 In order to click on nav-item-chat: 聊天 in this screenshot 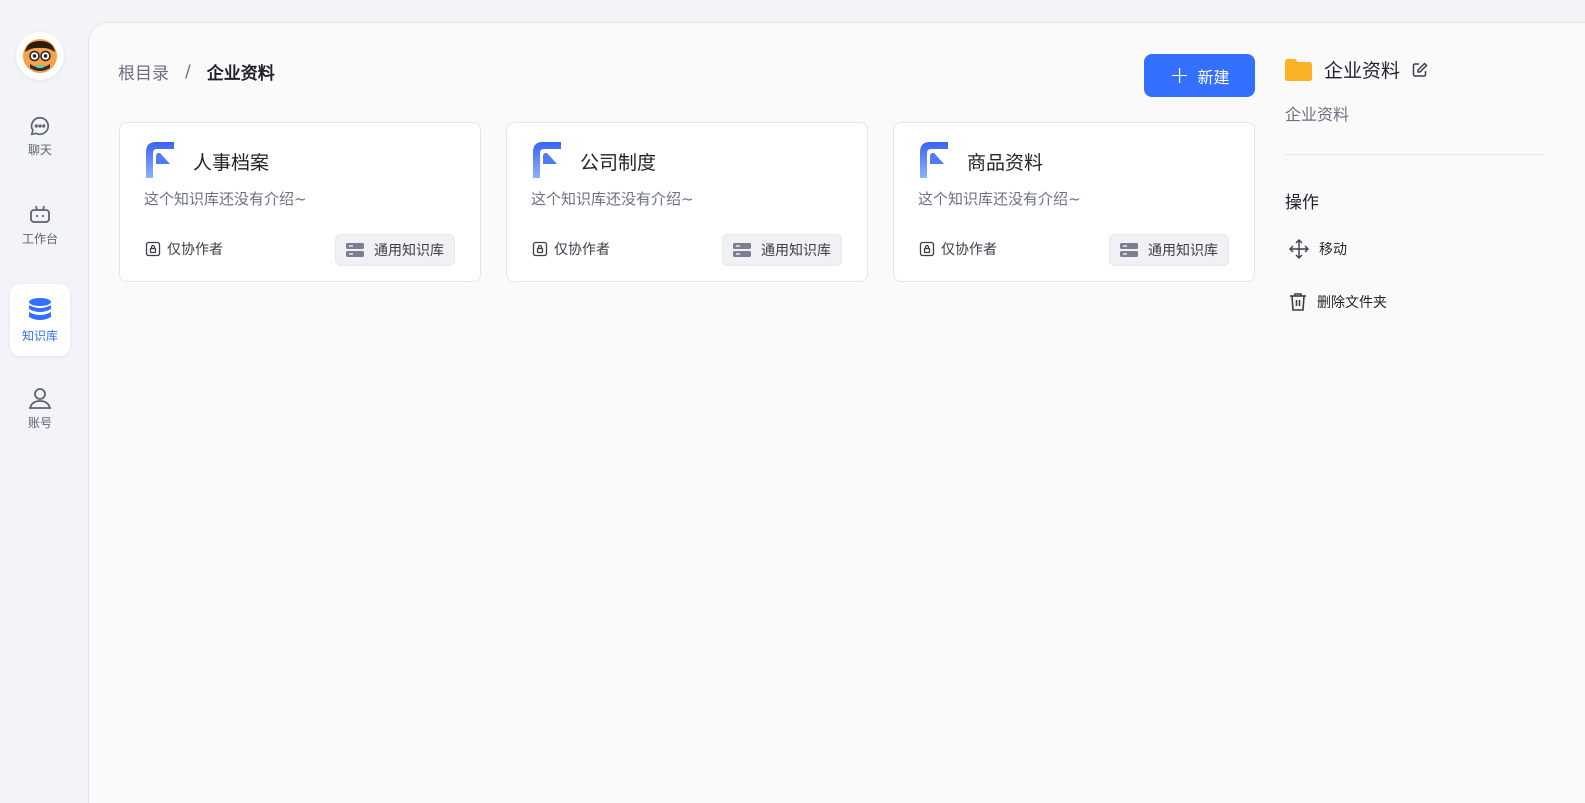, I will do `click(40, 136)`.